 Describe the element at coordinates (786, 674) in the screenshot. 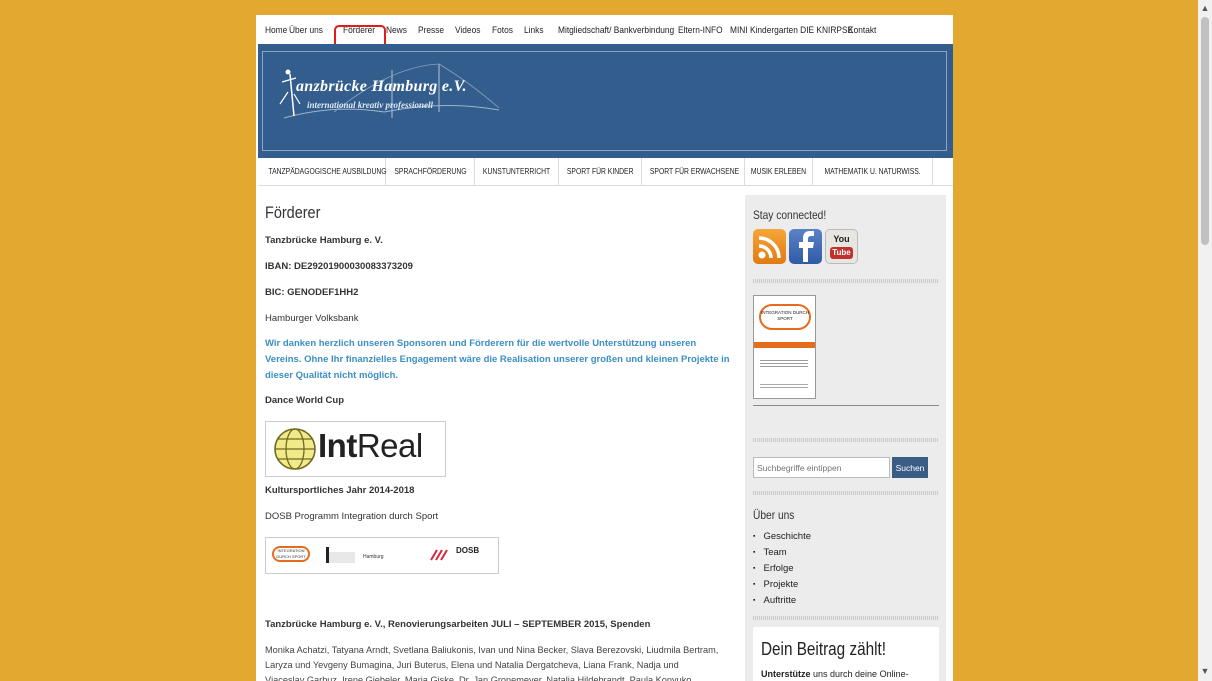

I see `contribution-bold: Unterstütze` at that location.